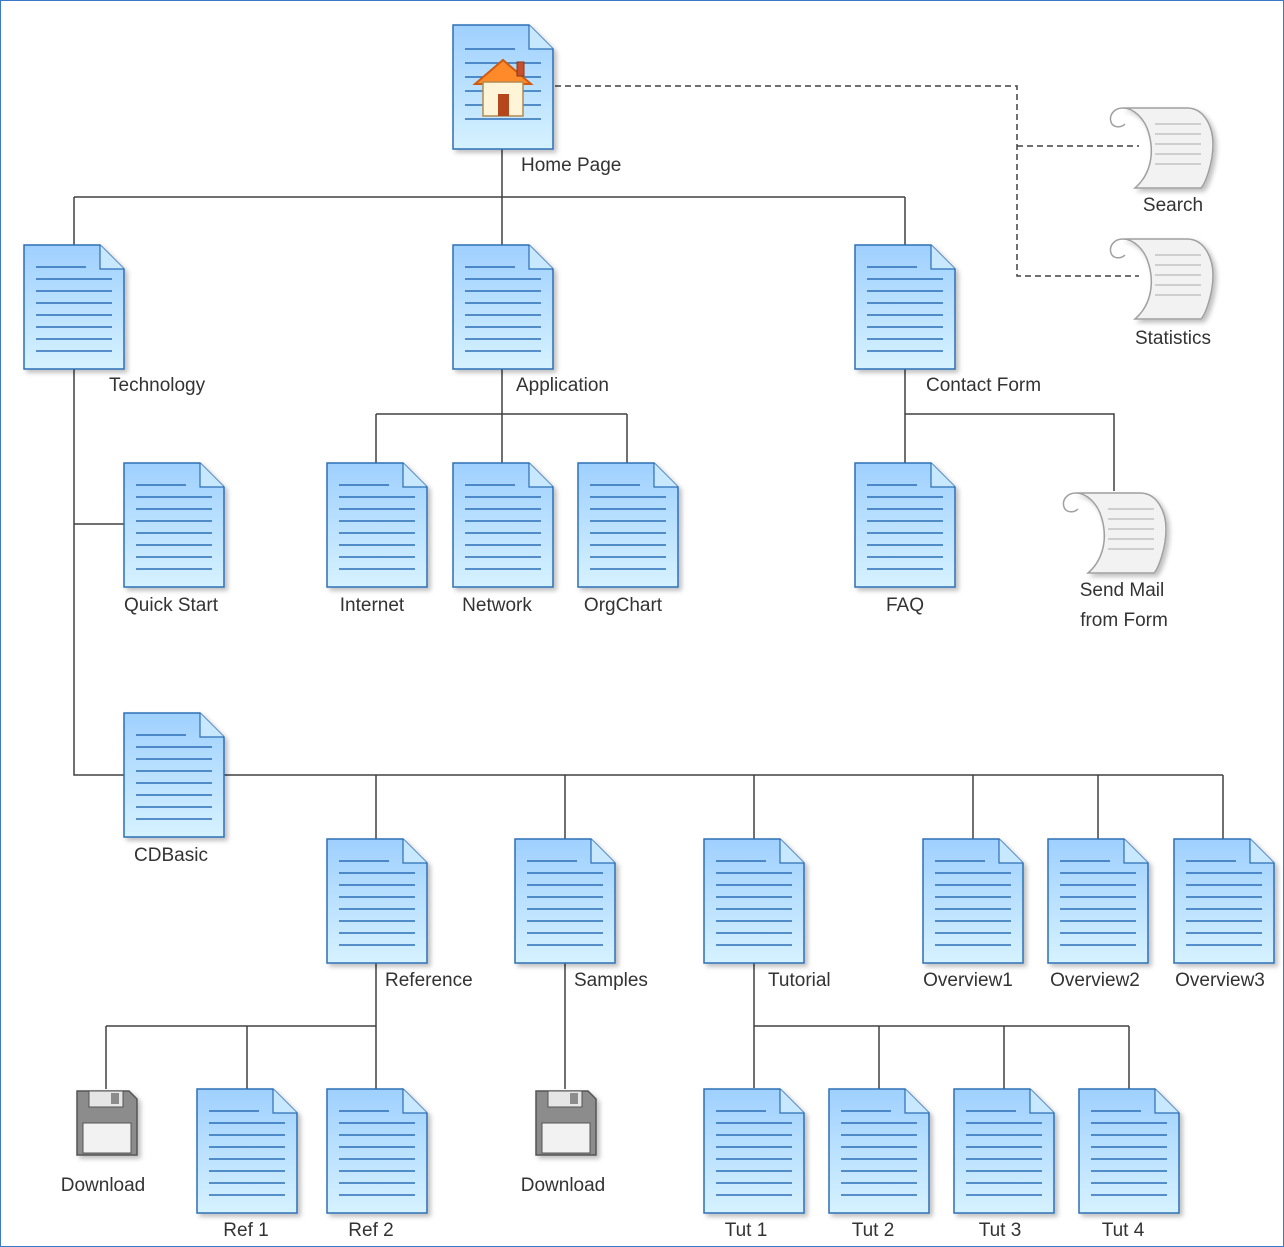  What do you see at coordinates (174, 775) in the screenshot?
I see `cdbasic-document-icon` at bounding box center [174, 775].